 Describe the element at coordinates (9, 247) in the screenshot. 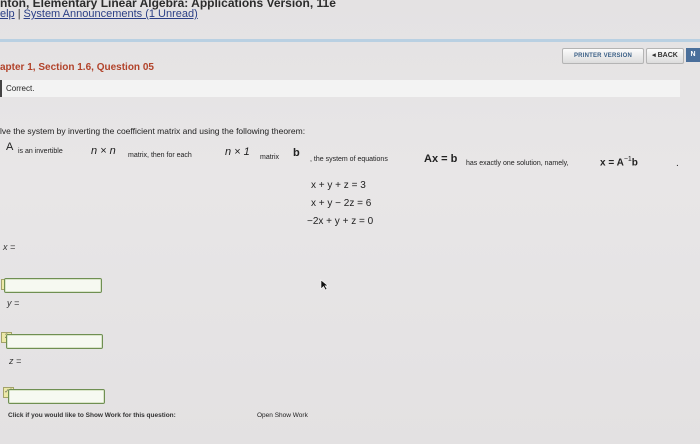

I see `x-label: x =` at that location.